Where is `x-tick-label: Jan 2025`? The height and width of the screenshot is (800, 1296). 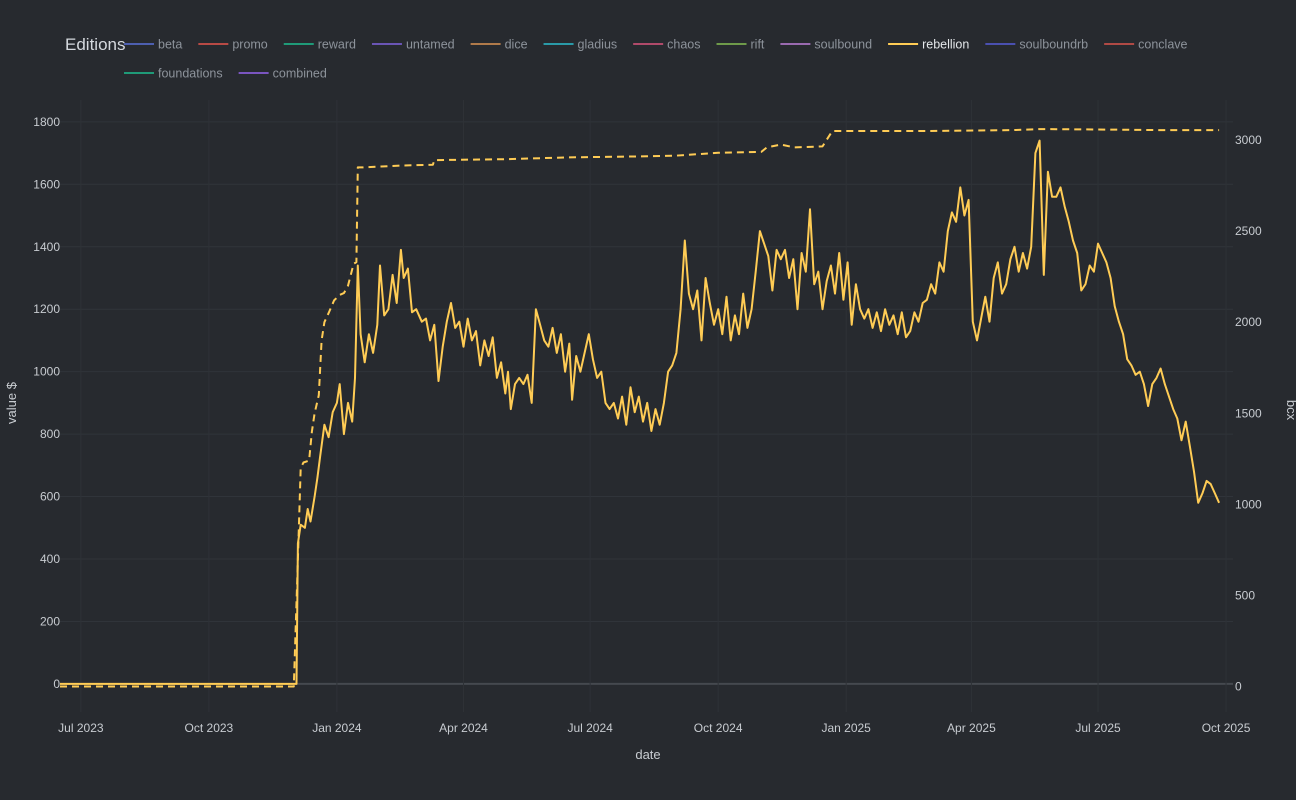
x-tick-label: Jan 2025 is located at coordinates (846, 728).